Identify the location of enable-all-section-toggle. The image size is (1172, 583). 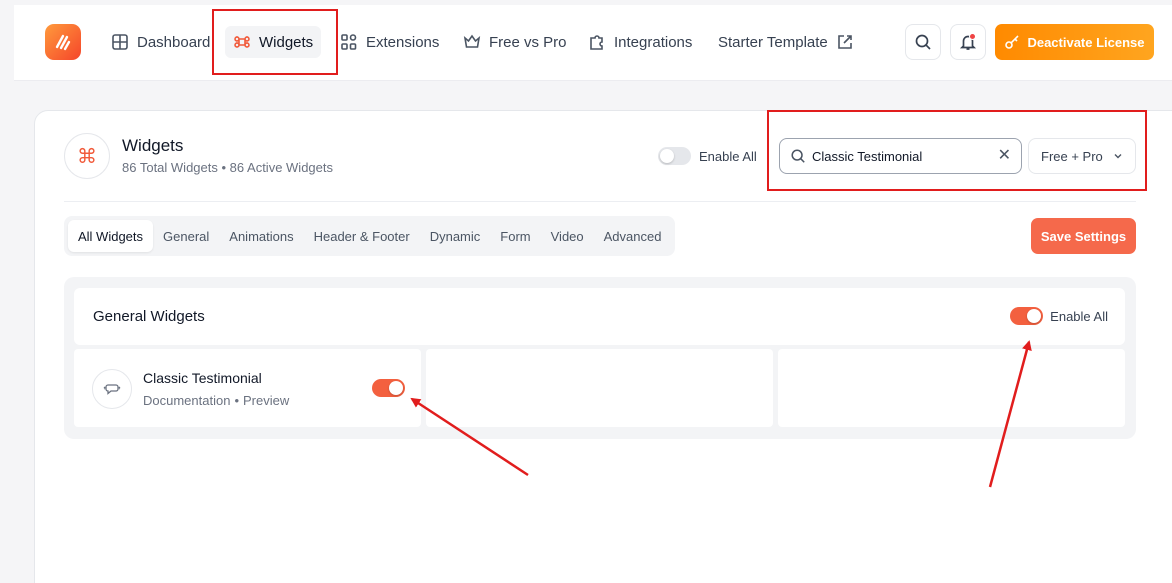
(1027, 316).